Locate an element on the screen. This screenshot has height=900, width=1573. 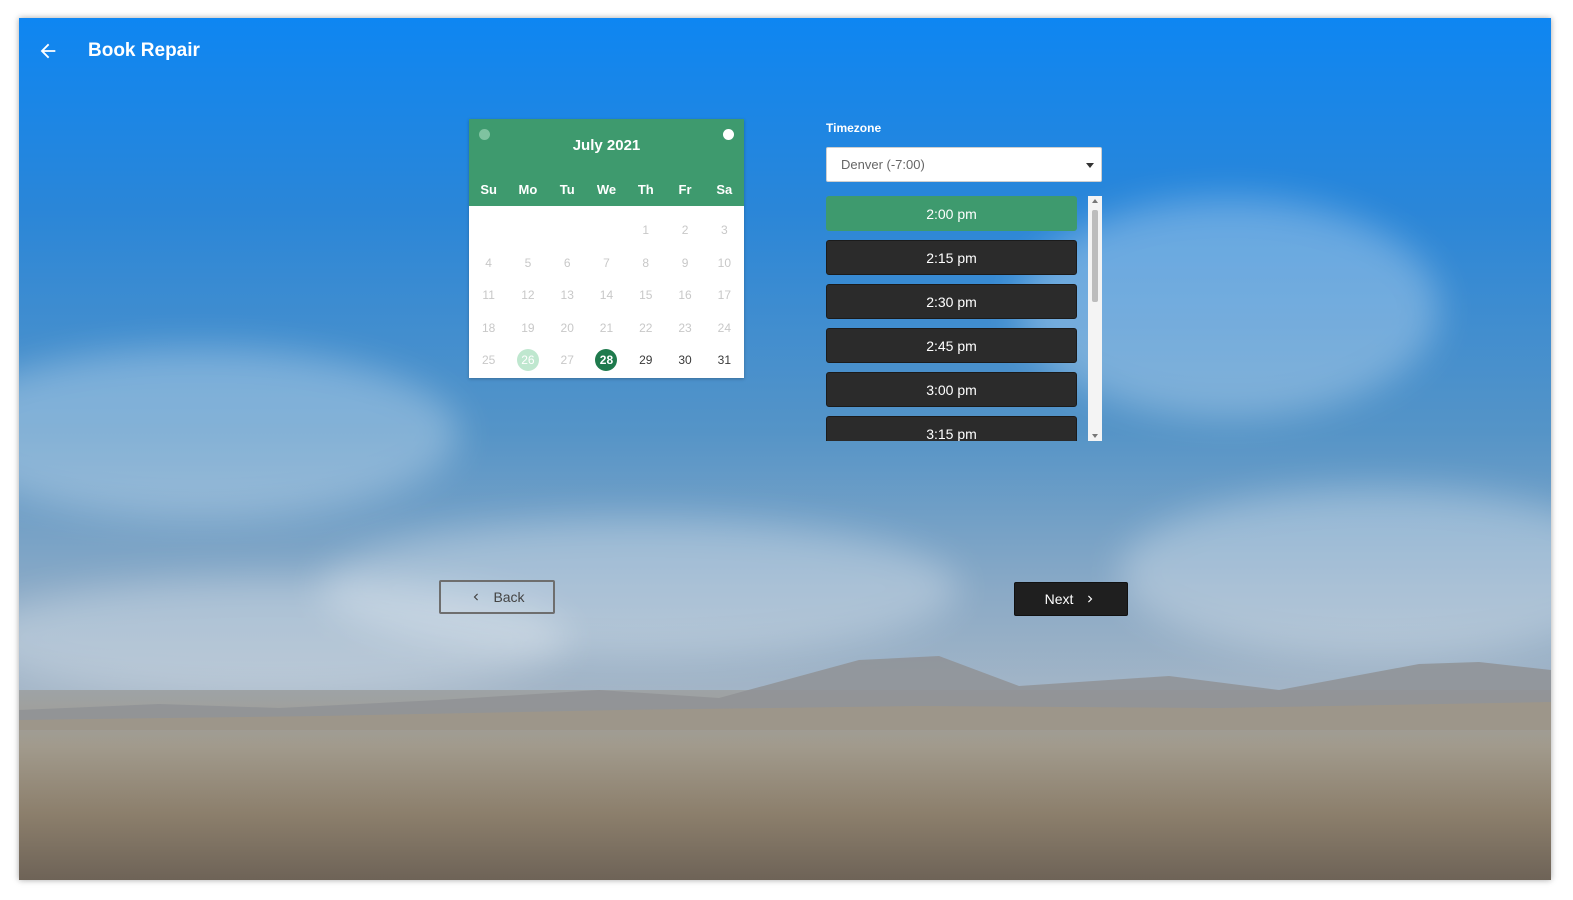
calendar-week-row: 4 5 6 7 8 9 10 is located at coordinates (606, 263).